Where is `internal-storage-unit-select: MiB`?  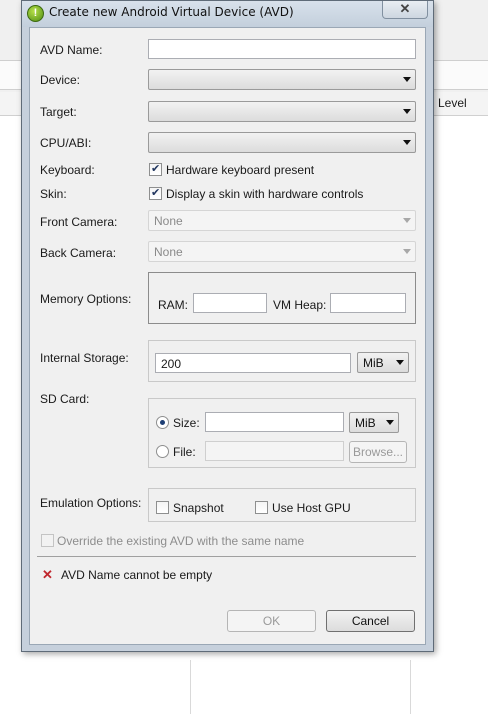 internal-storage-unit-select: MiB is located at coordinates (383, 362).